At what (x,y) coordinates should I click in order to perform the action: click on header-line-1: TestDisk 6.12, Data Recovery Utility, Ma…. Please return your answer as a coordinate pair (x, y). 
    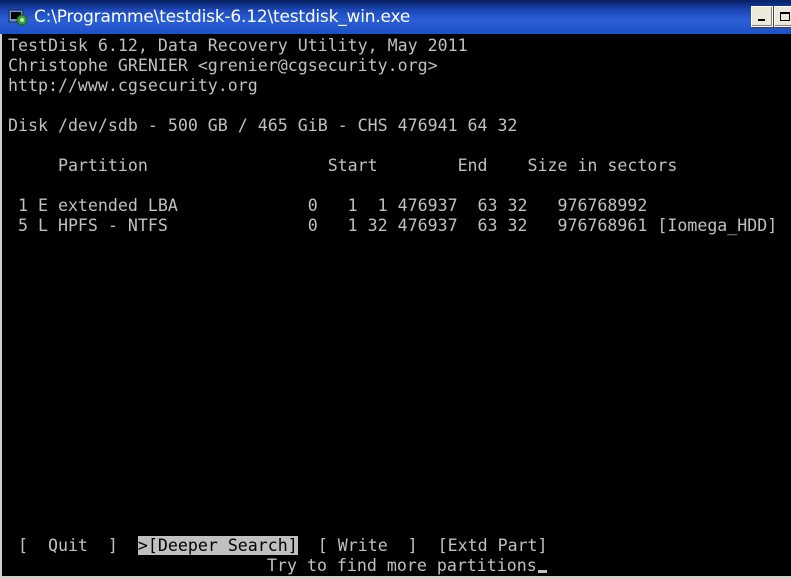
    Looking at the image, I should click on (238, 45).